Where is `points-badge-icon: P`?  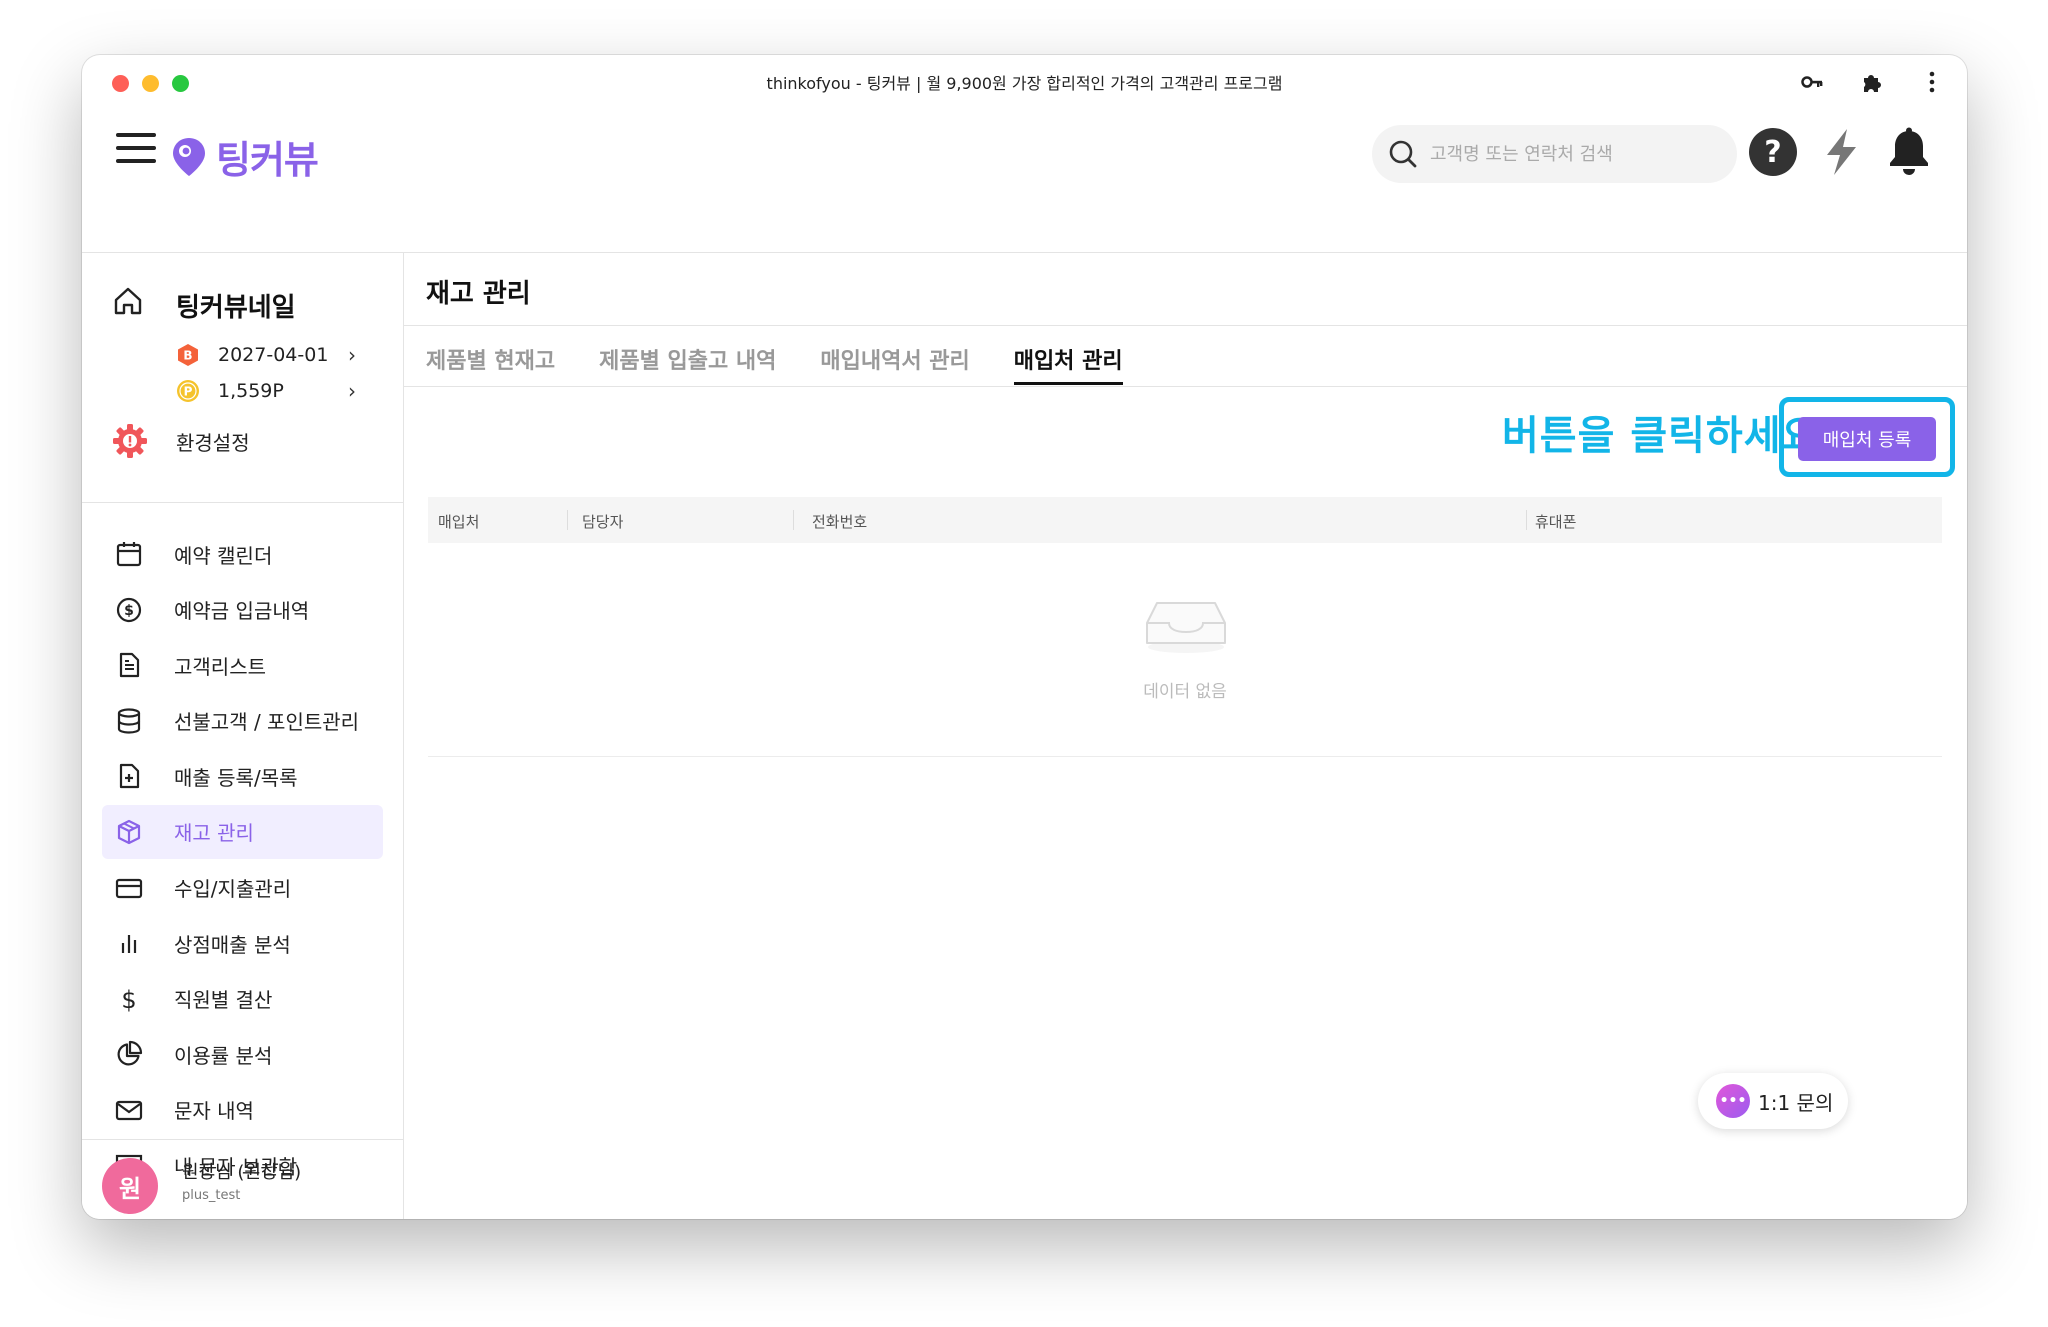 points-badge-icon: P is located at coordinates (188, 391).